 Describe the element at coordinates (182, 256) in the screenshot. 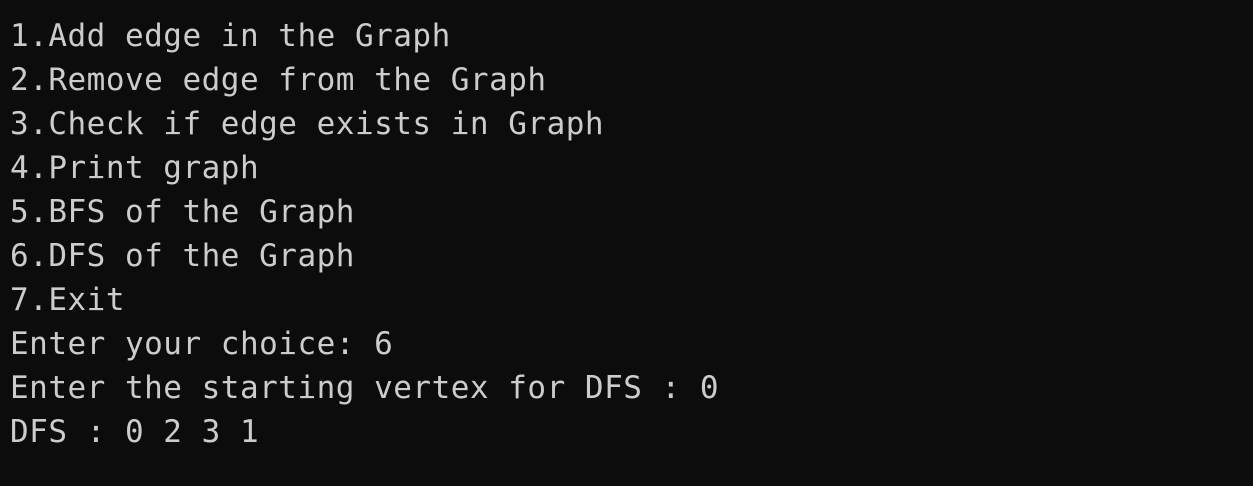

I see `menu-option-dfs: 6.DFS of the Graph` at that location.